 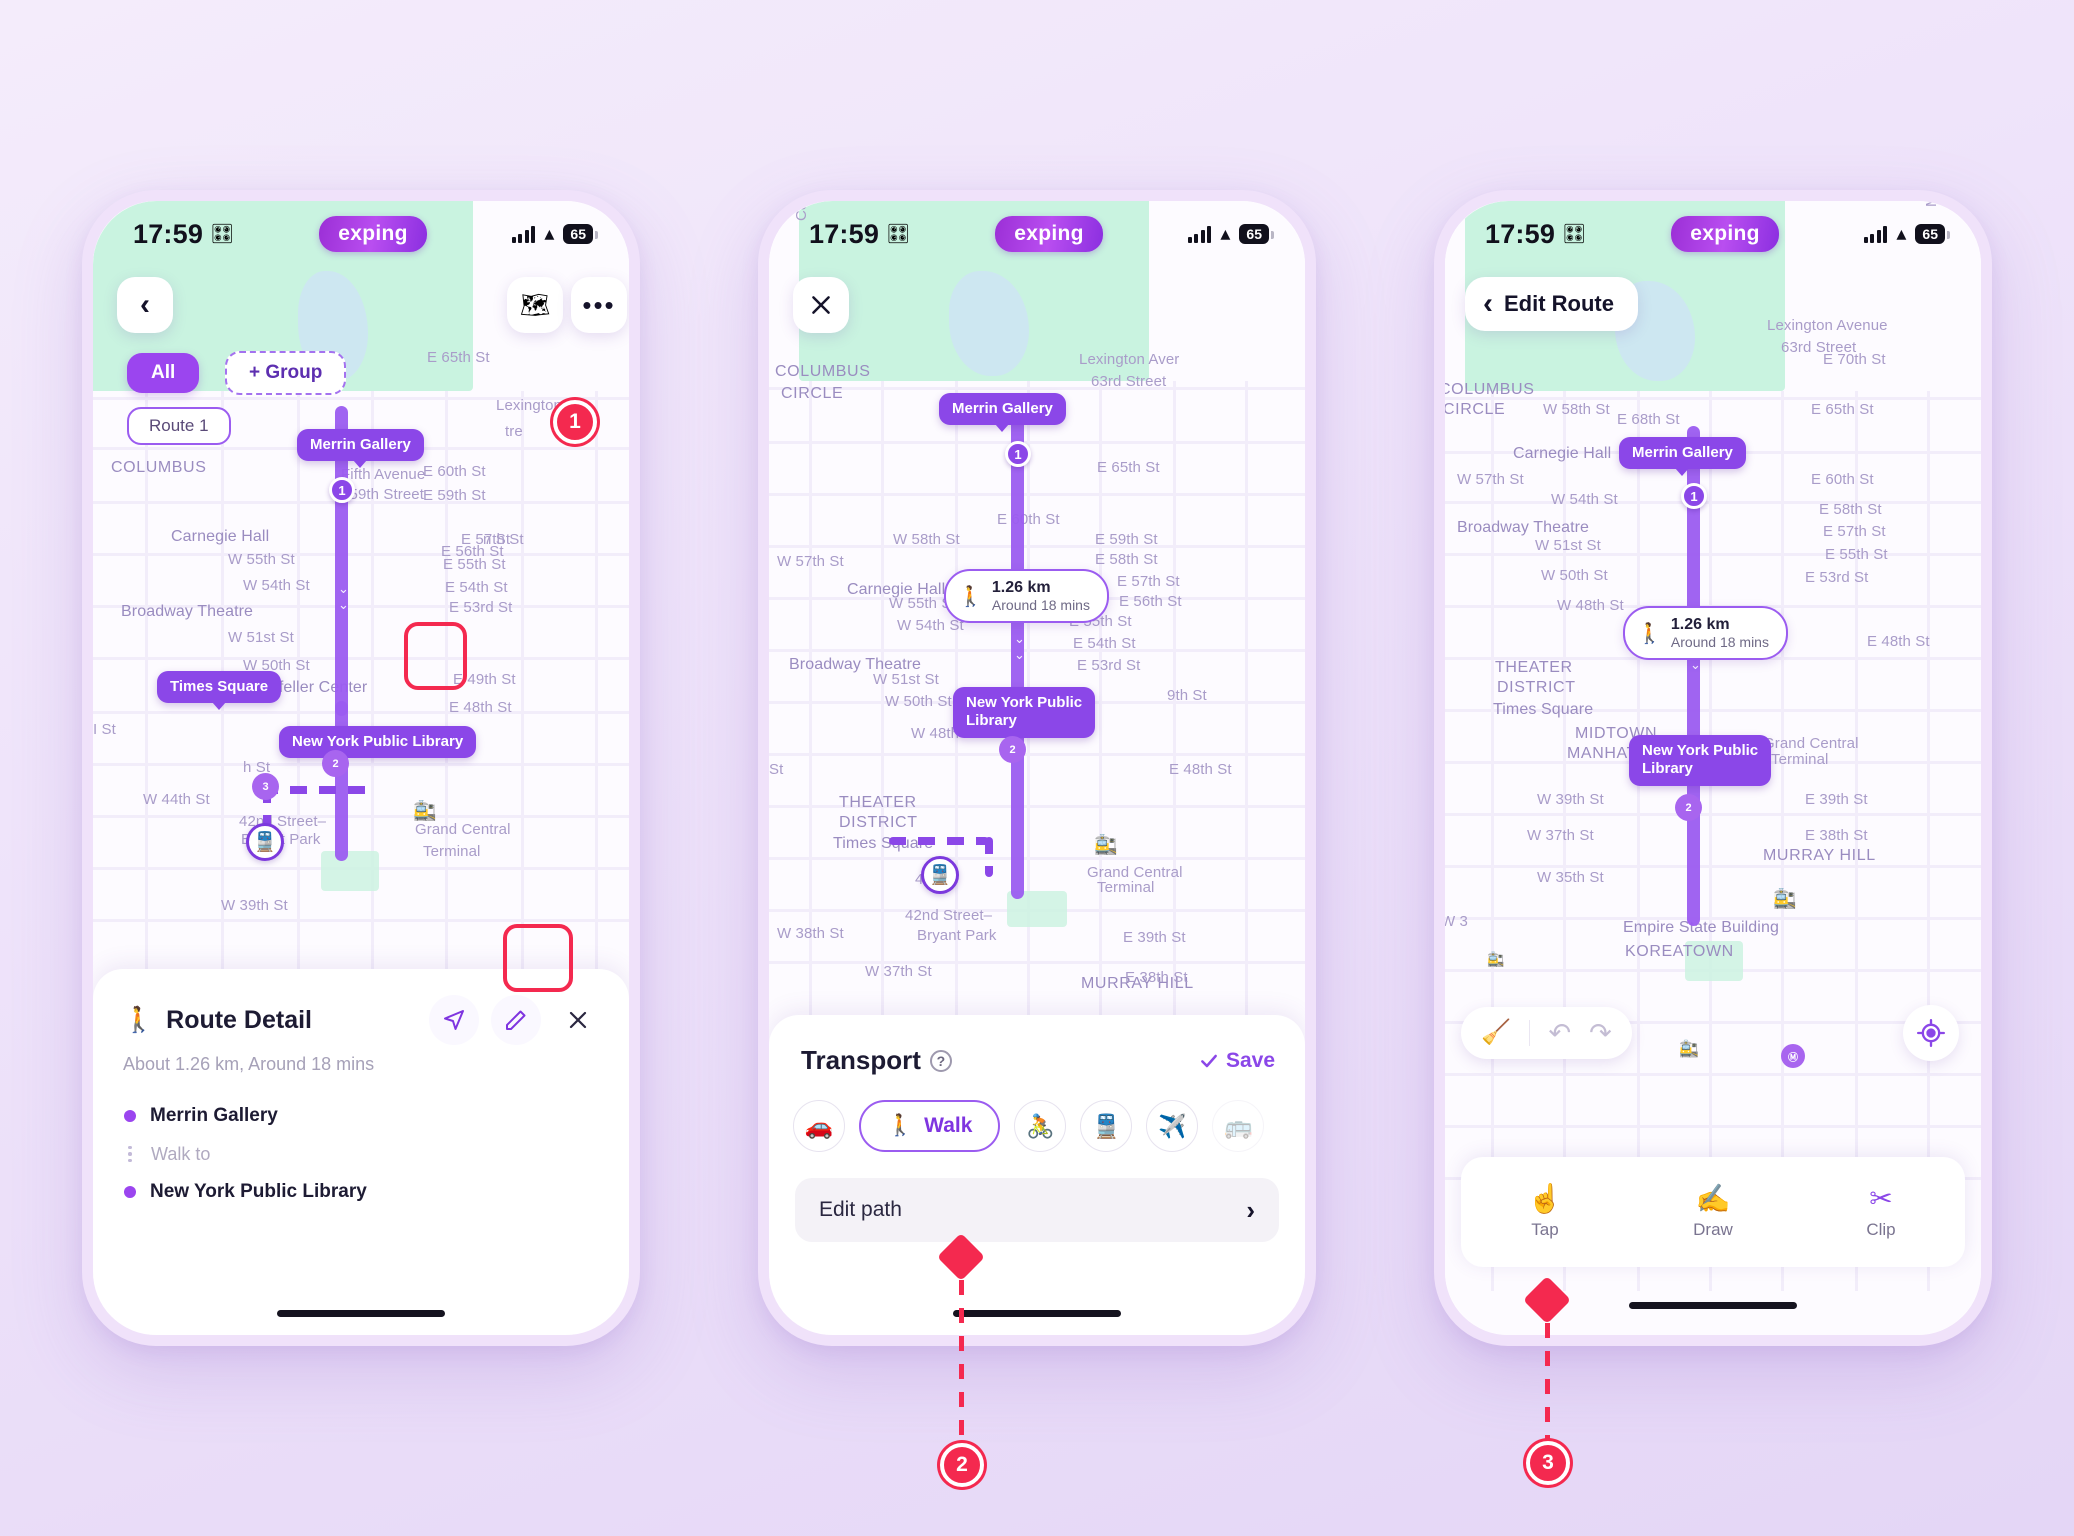 What do you see at coordinates (1037, 1210) in the screenshot?
I see `edit-path-row: Edit path ›` at bounding box center [1037, 1210].